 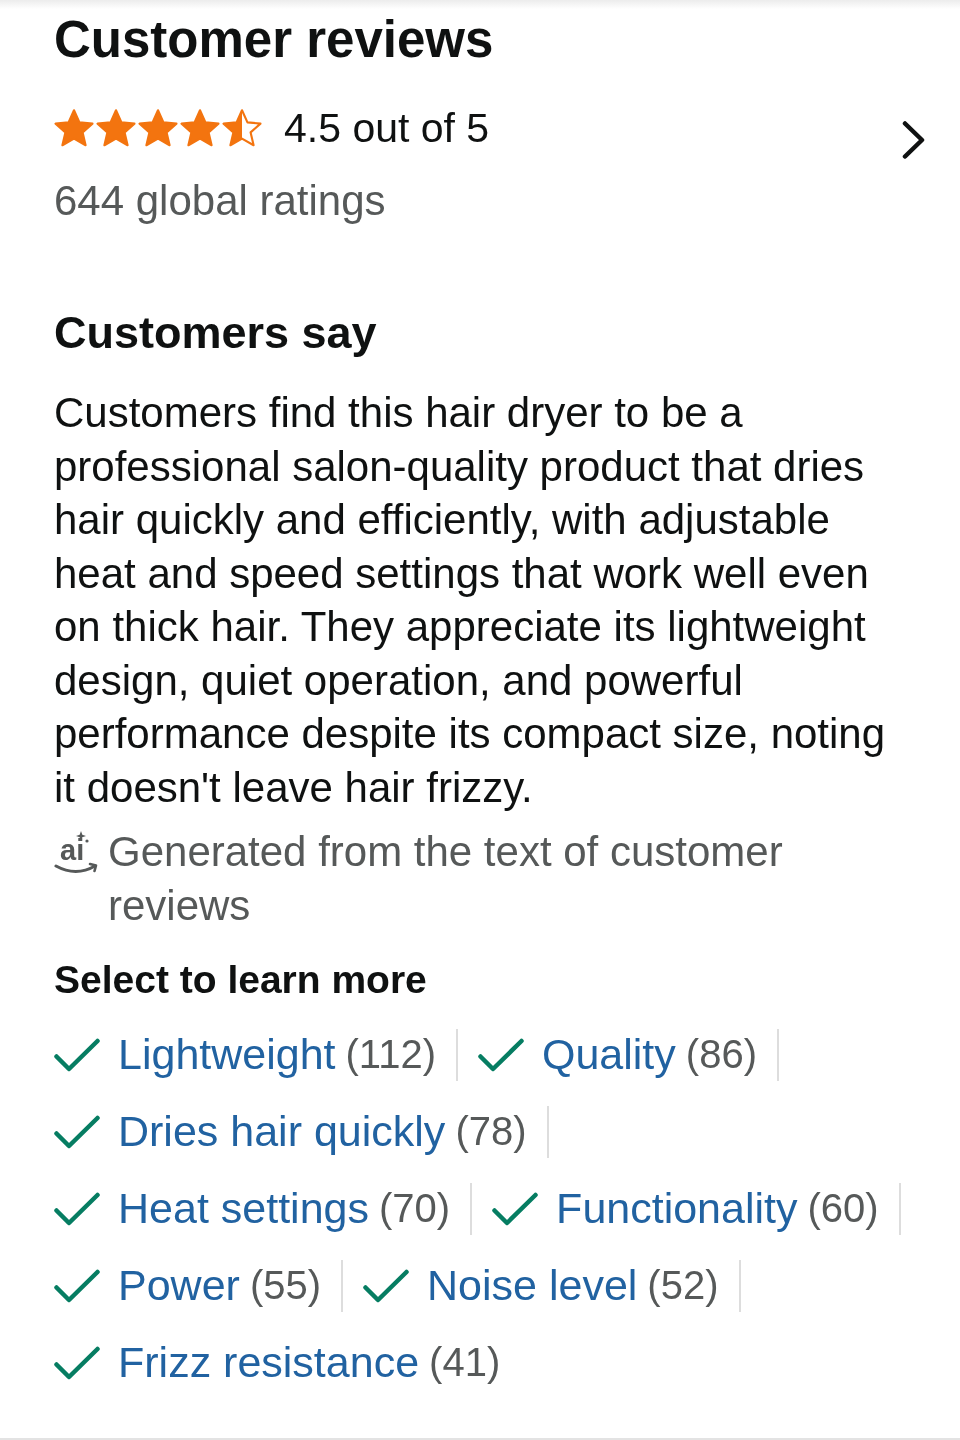 I want to click on mention-count: (60), so click(x=843, y=1208).